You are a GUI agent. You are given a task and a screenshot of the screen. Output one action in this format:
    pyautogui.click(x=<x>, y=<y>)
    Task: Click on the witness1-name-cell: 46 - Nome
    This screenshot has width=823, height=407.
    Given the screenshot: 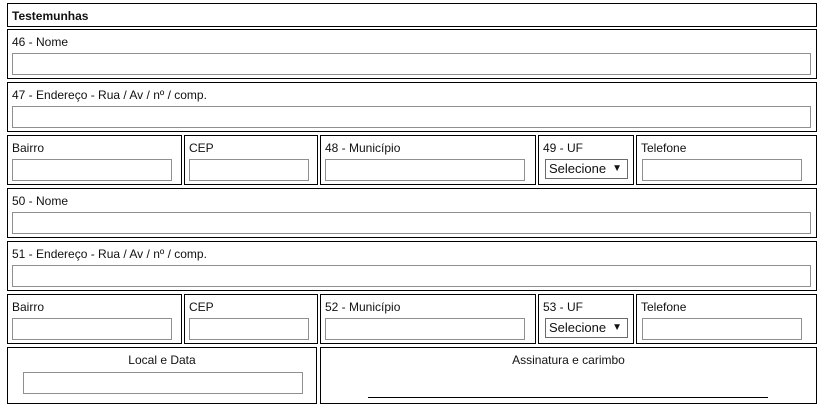 What is the action you would take?
    pyautogui.click(x=412, y=54)
    